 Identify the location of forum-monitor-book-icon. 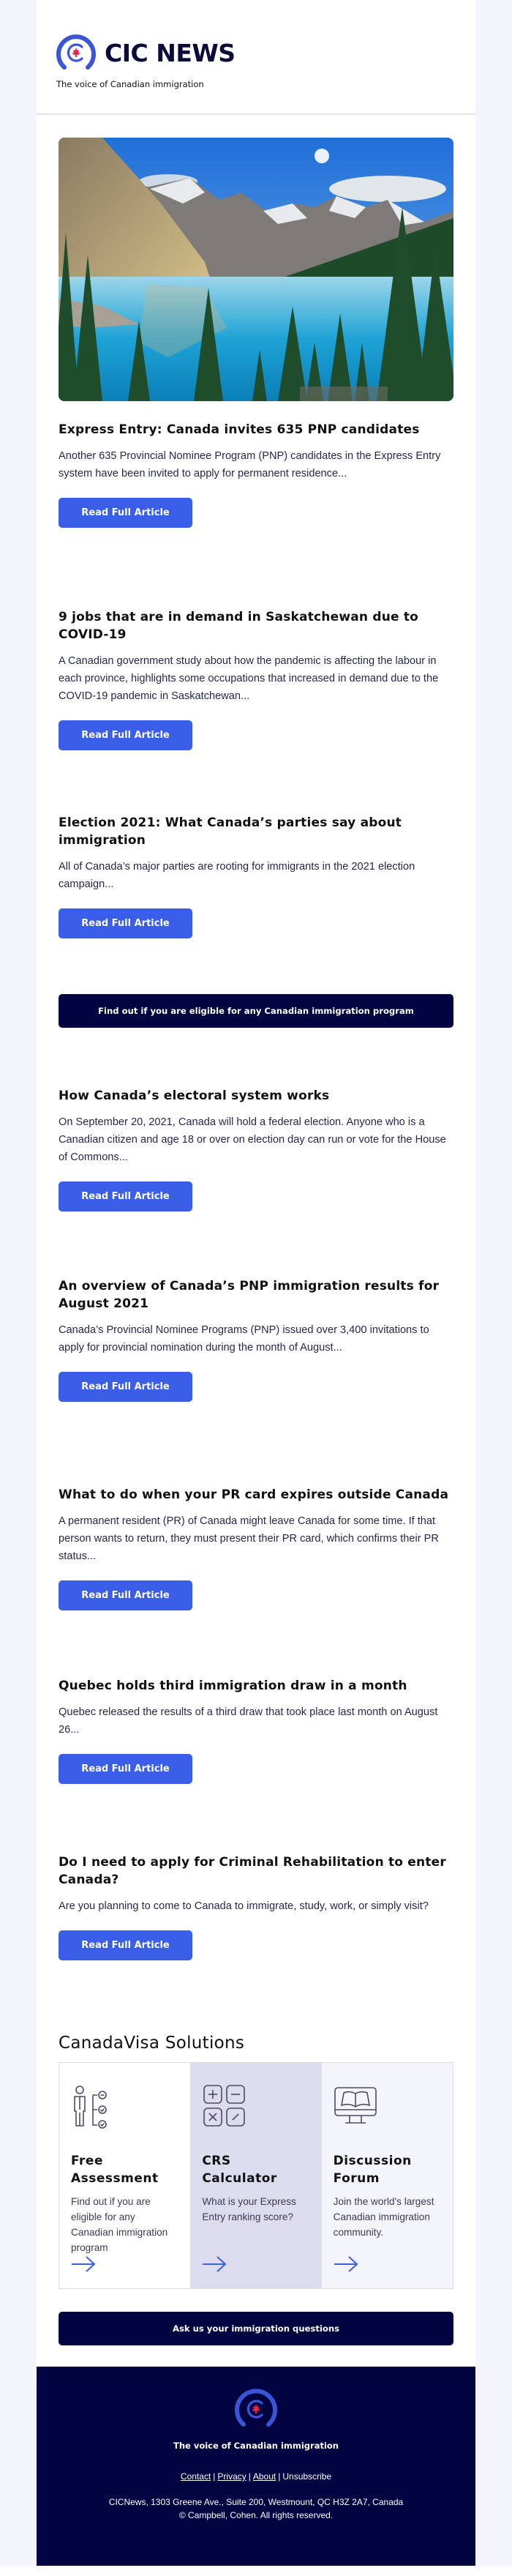
(355, 2105).